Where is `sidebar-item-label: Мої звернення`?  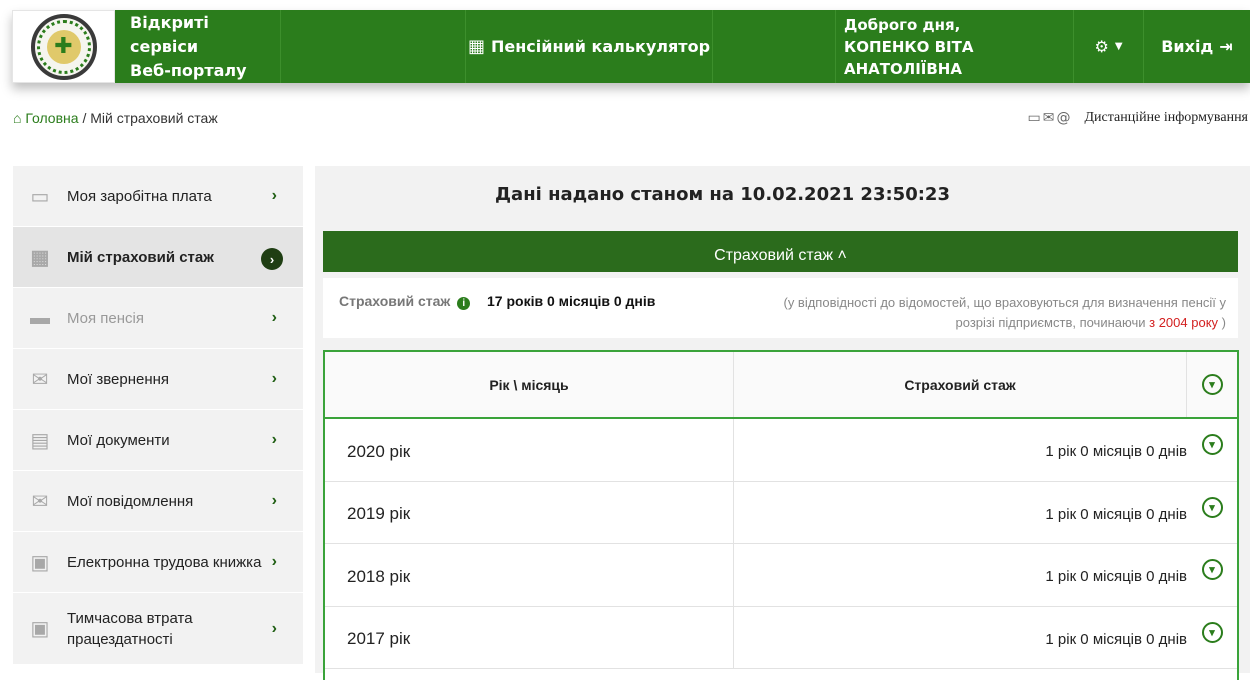
sidebar-item-label: Мої звернення is located at coordinates (118, 379).